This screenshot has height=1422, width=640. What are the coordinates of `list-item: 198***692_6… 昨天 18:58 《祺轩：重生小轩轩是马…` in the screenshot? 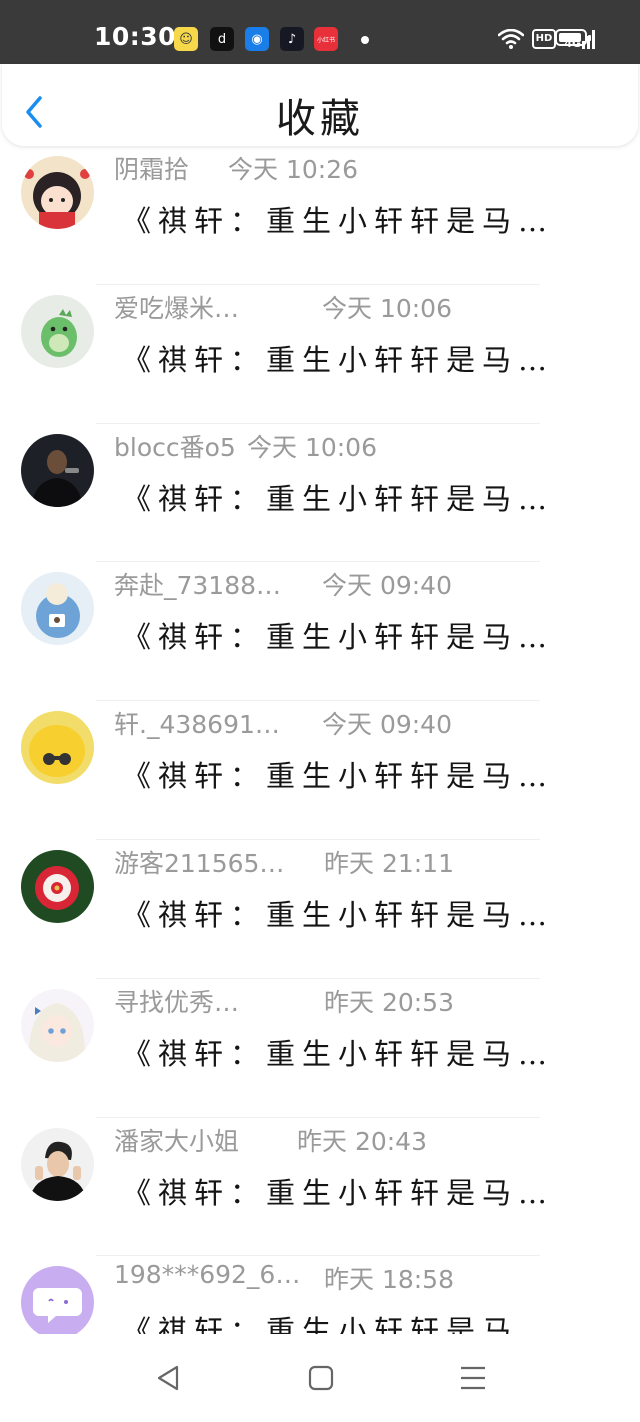 It's located at (320, 1295).